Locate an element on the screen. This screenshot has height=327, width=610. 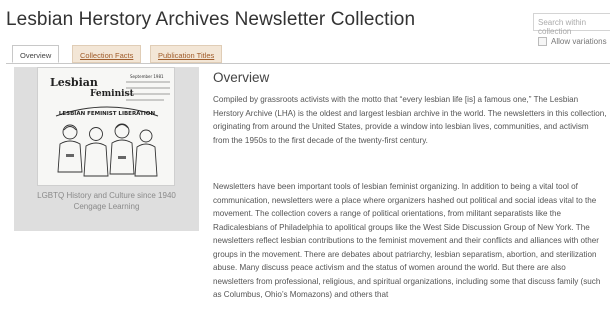
cover-masthead-top: Lesbian is located at coordinates (74, 82).